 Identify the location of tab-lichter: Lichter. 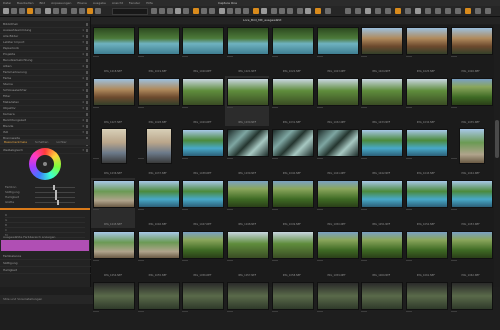
(61, 142).